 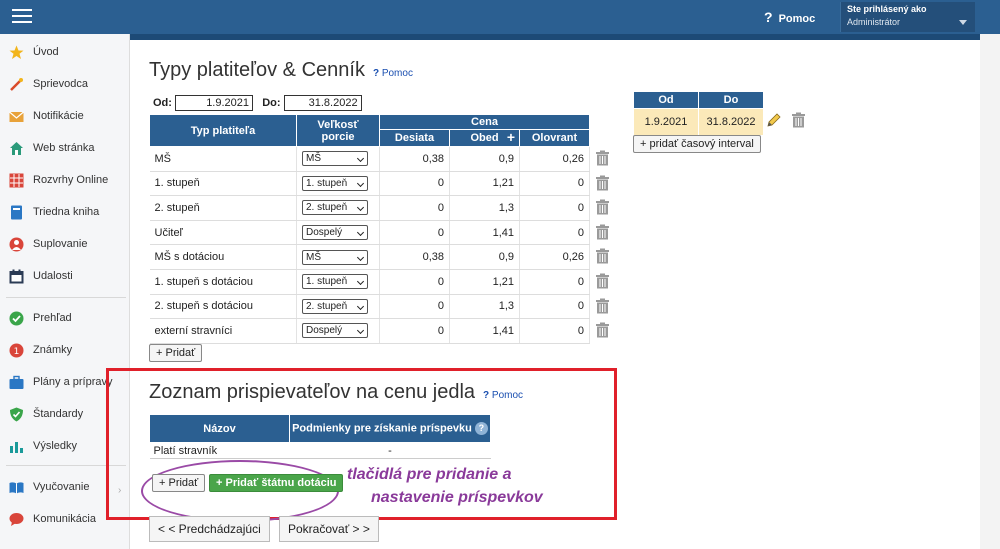 I want to click on scrollbar, so click(x=990, y=291).